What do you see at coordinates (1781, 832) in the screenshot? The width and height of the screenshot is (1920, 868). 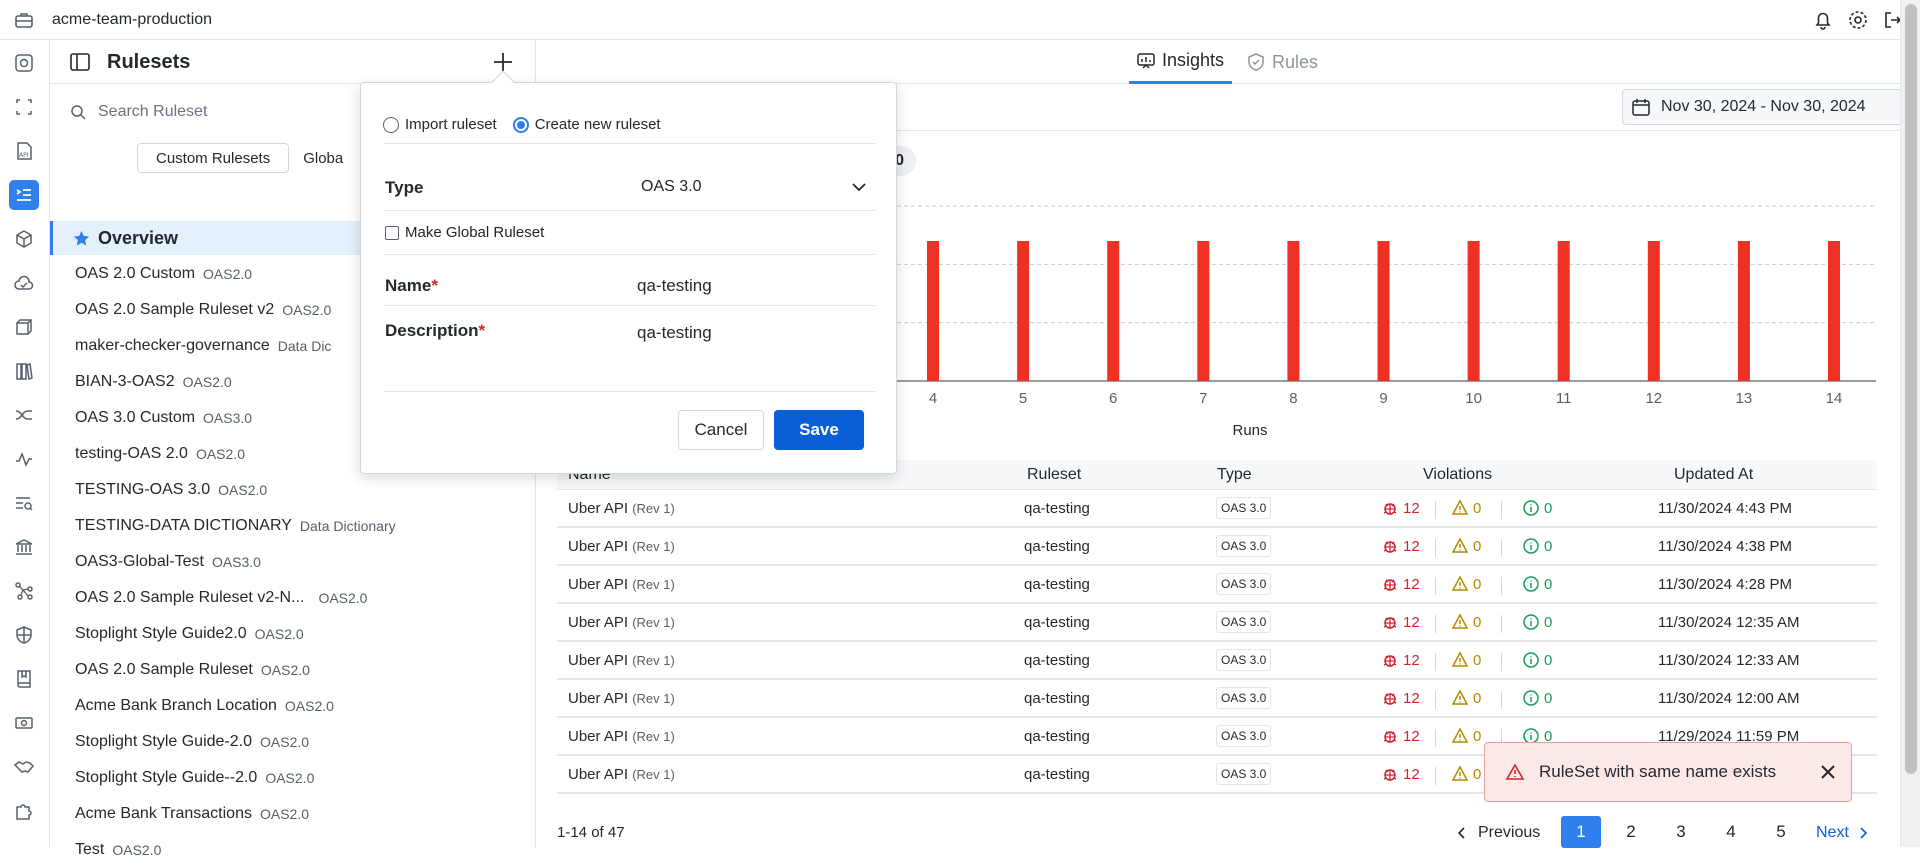 I see `page-5-button: 5` at bounding box center [1781, 832].